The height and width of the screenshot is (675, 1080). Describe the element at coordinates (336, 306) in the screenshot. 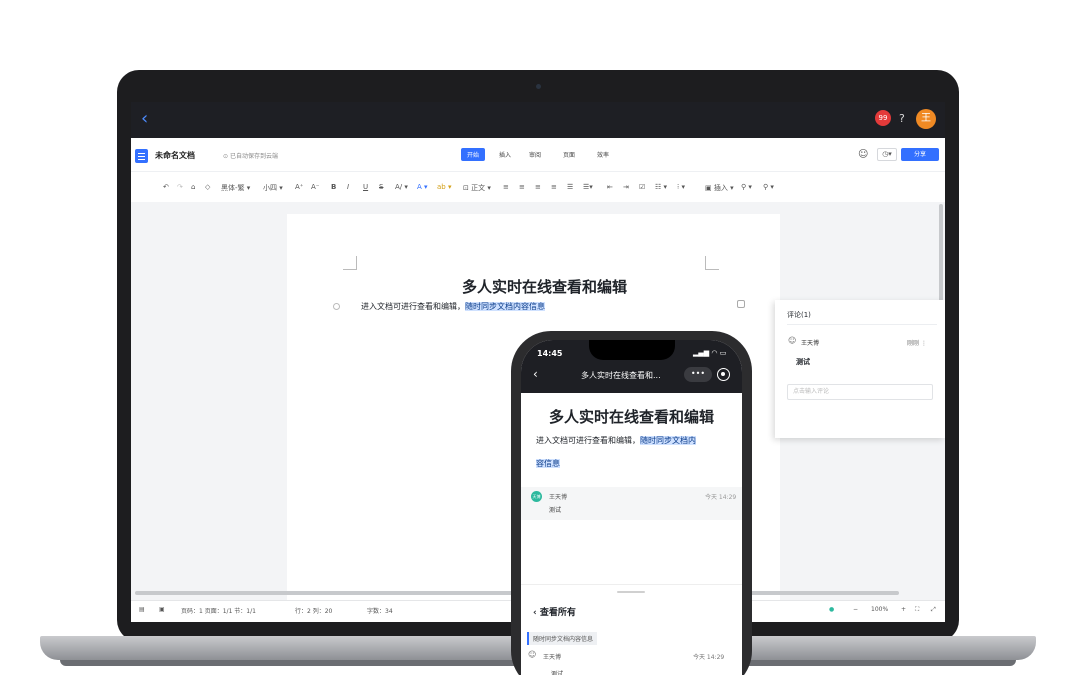

I see `paragraph-handle-icon` at that location.